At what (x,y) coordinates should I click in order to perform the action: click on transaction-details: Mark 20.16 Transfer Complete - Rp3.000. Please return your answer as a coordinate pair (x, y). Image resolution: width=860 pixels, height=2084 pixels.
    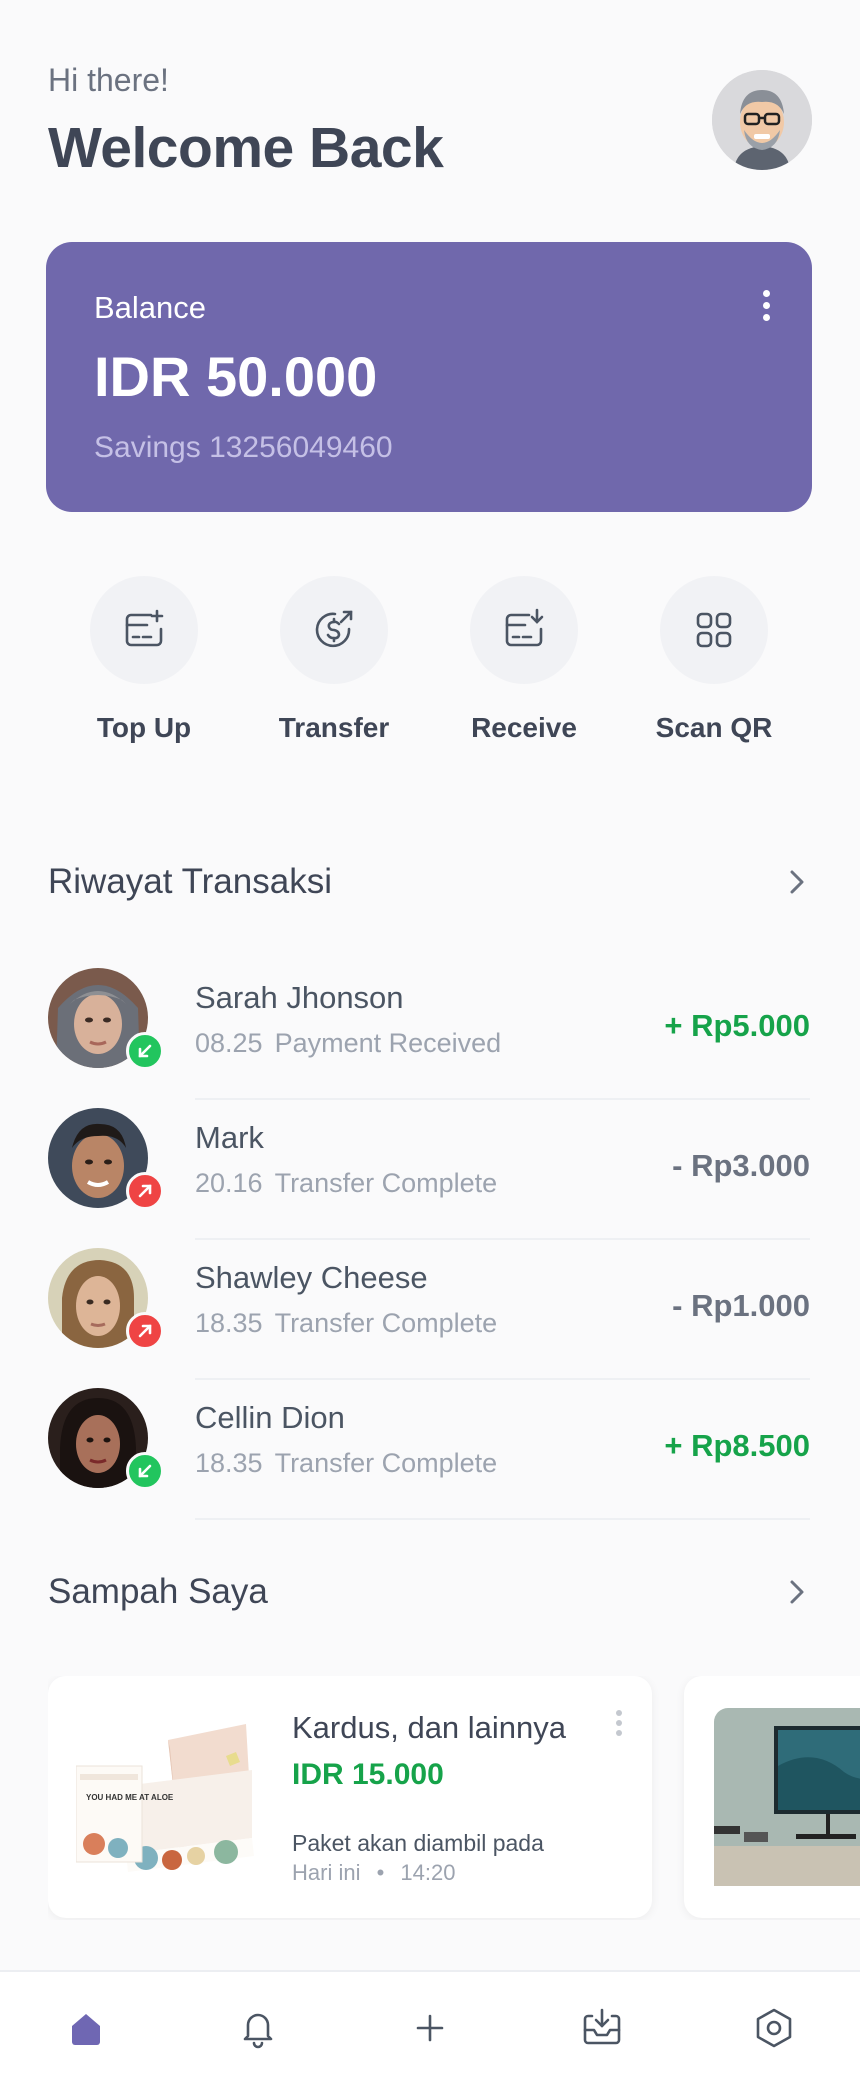
    Looking at the image, I should click on (502, 1180).